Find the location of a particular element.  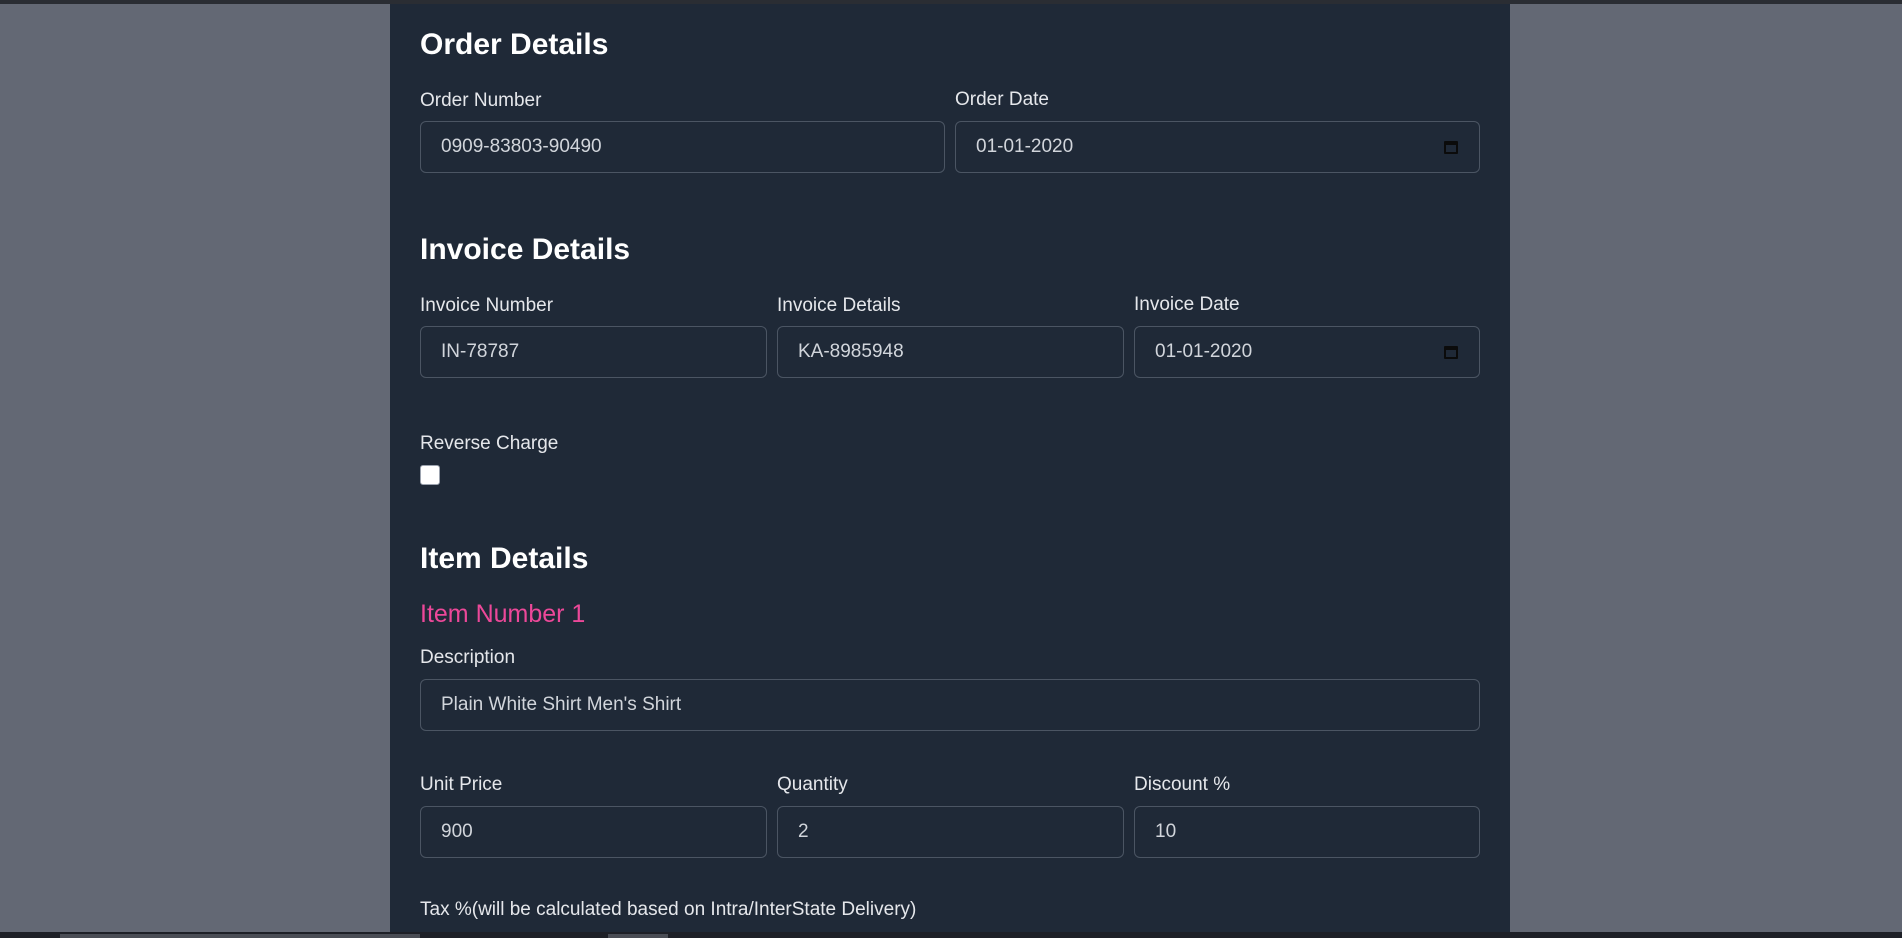

discount-value: 10 is located at coordinates (1166, 831).